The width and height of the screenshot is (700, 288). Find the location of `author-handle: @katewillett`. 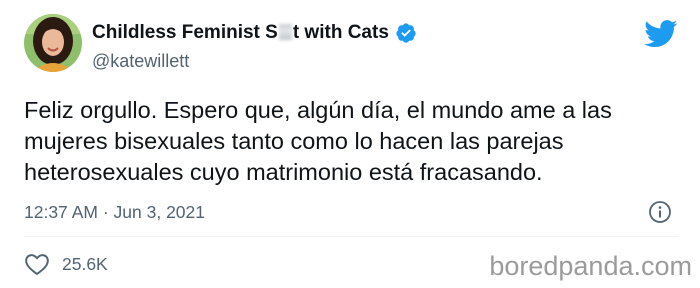

author-handle: @katewillett is located at coordinates (140, 61).